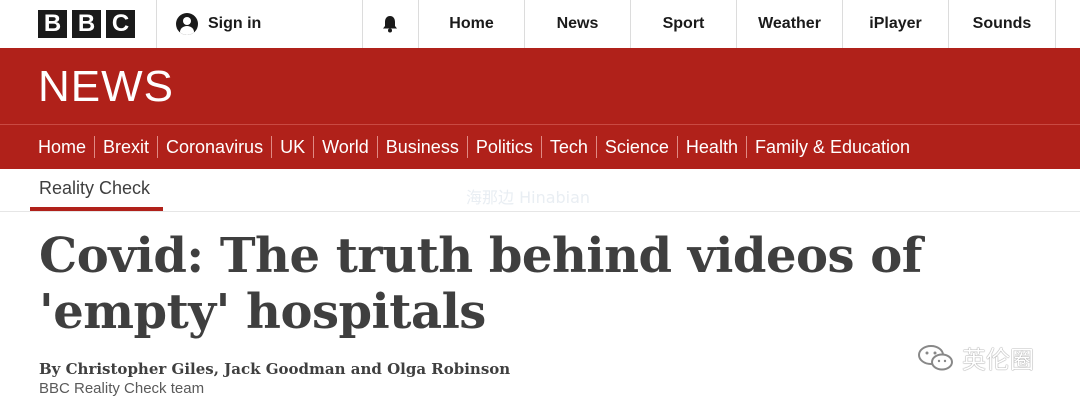 Image resolution: width=1080 pixels, height=405 pixels. What do you see at coordinates (568, 147) in the screenshot?
I see `section-nav-tech: Tech` at bounding box center [568, 147].